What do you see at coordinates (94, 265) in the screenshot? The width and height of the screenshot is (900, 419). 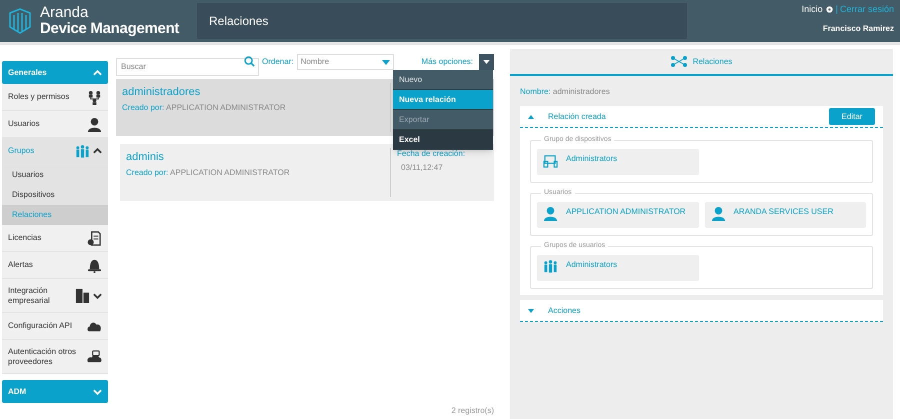 I see `bell-icon` at bounding box center [94, 265].